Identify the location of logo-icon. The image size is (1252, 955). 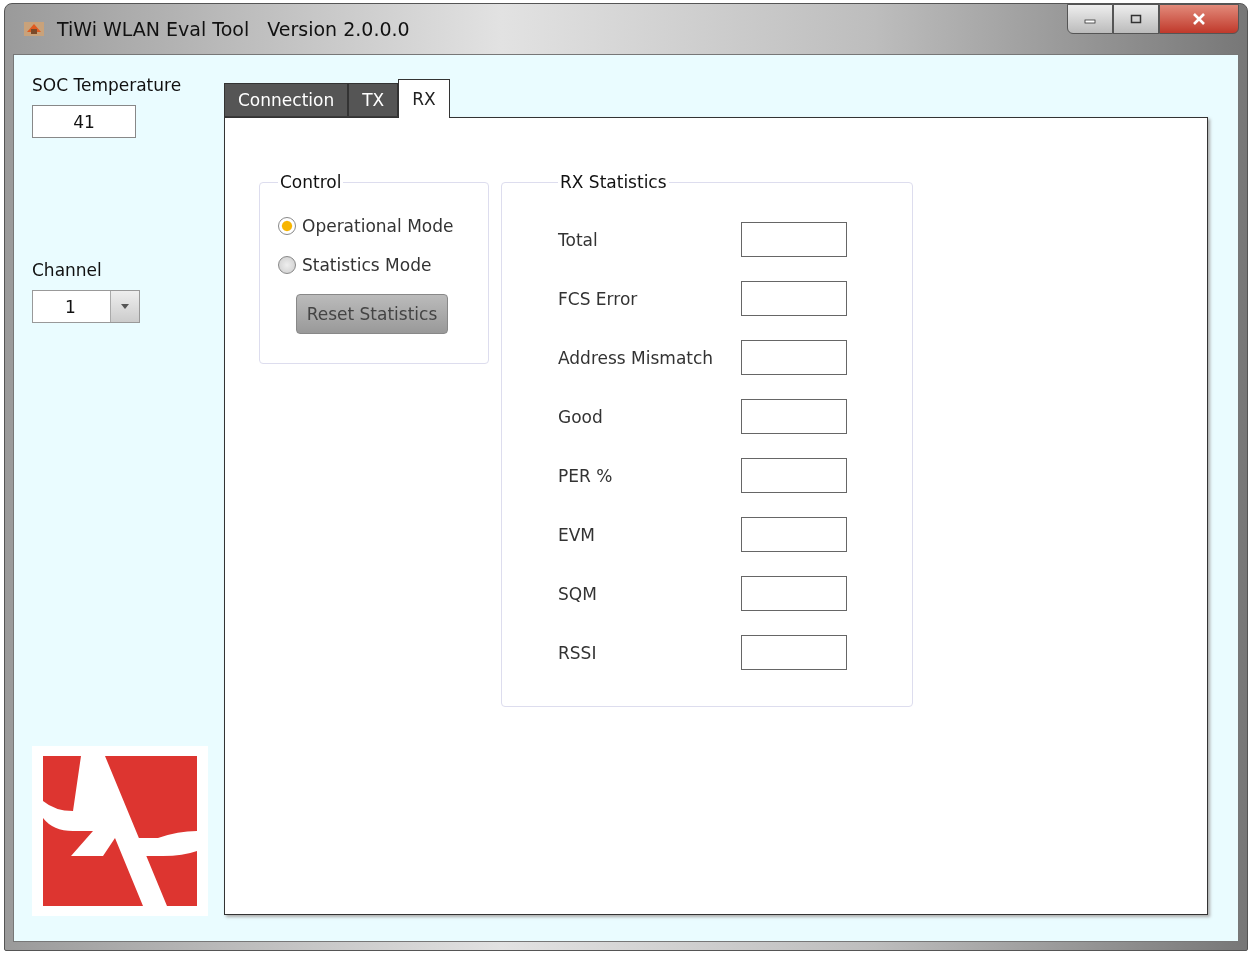
(120, 831).